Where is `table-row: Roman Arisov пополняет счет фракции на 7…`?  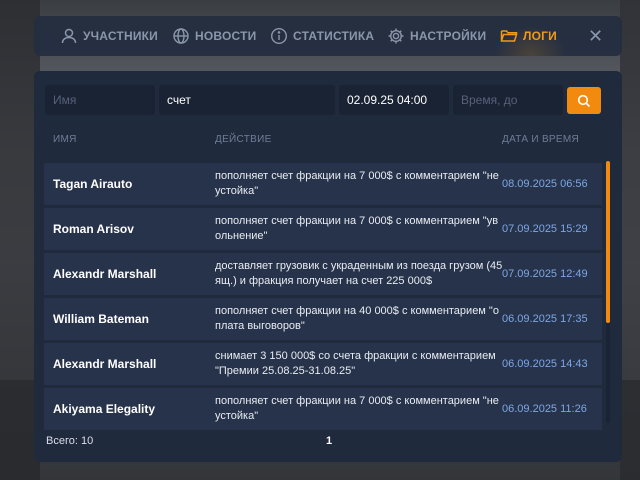
table-row: Roman Arisov пополняет счет фракции на 7… is located at coordinates (323, 229).